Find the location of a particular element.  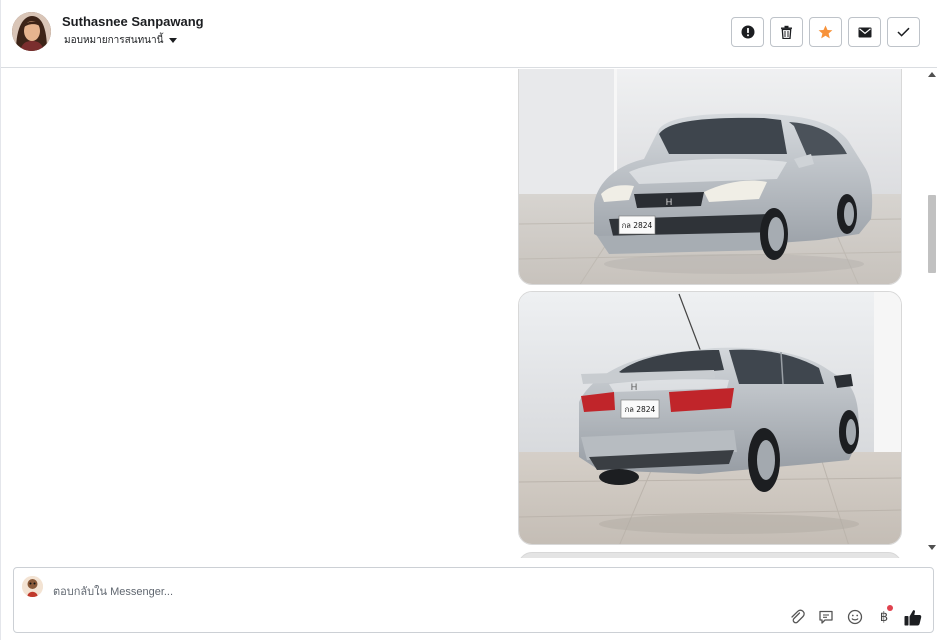

trash-icon is located at coordinates (786, 32).